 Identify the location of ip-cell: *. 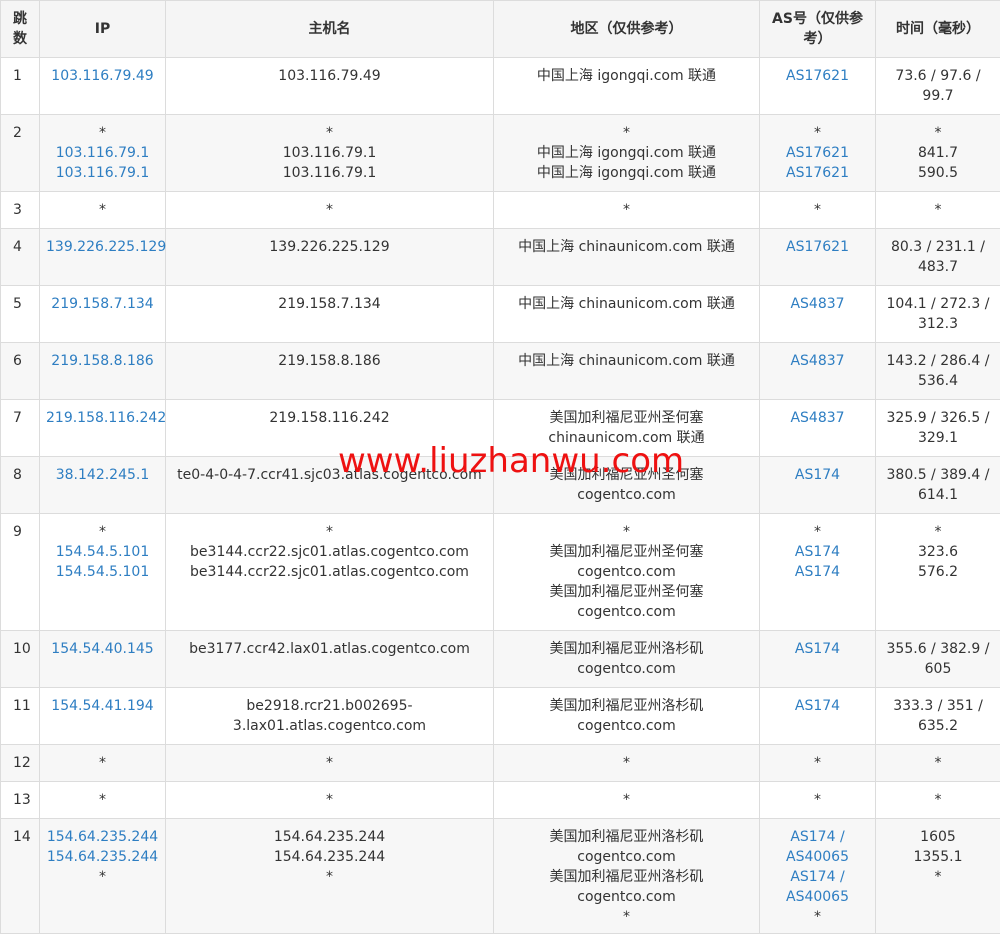
(103, 210).